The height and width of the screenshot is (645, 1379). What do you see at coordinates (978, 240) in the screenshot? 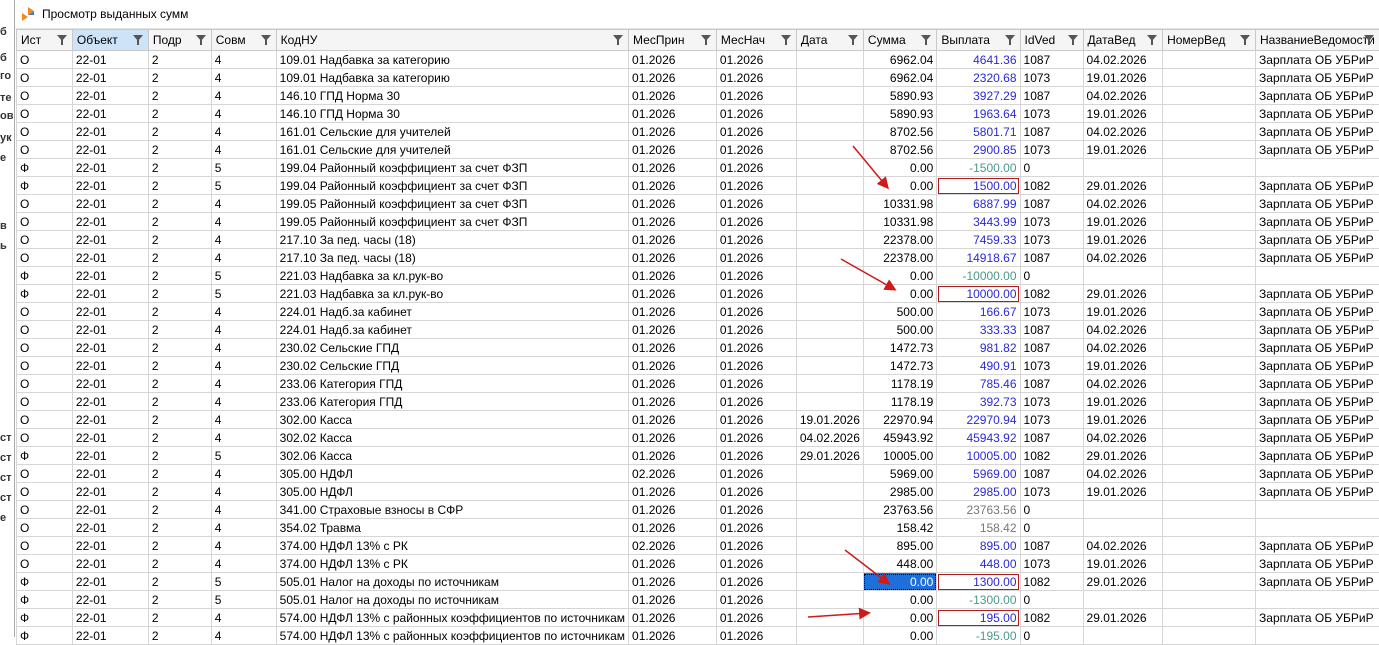
I see `cell-vyplata: 7459.33` at bounding box center [978, 240].